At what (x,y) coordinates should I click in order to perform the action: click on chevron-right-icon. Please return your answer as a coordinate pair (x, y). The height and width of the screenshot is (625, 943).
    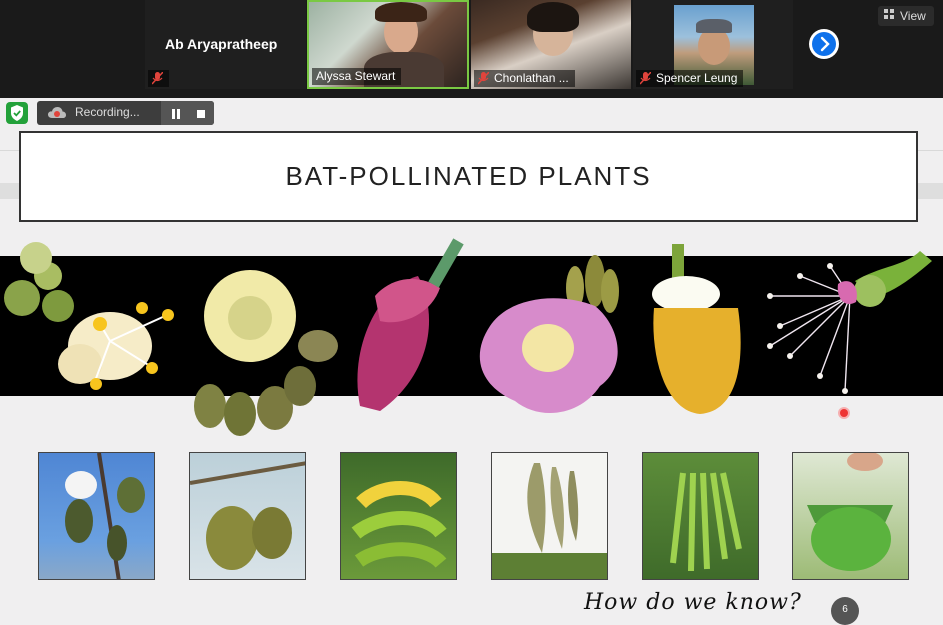
    Looking at the image, I should click on (824, 44).